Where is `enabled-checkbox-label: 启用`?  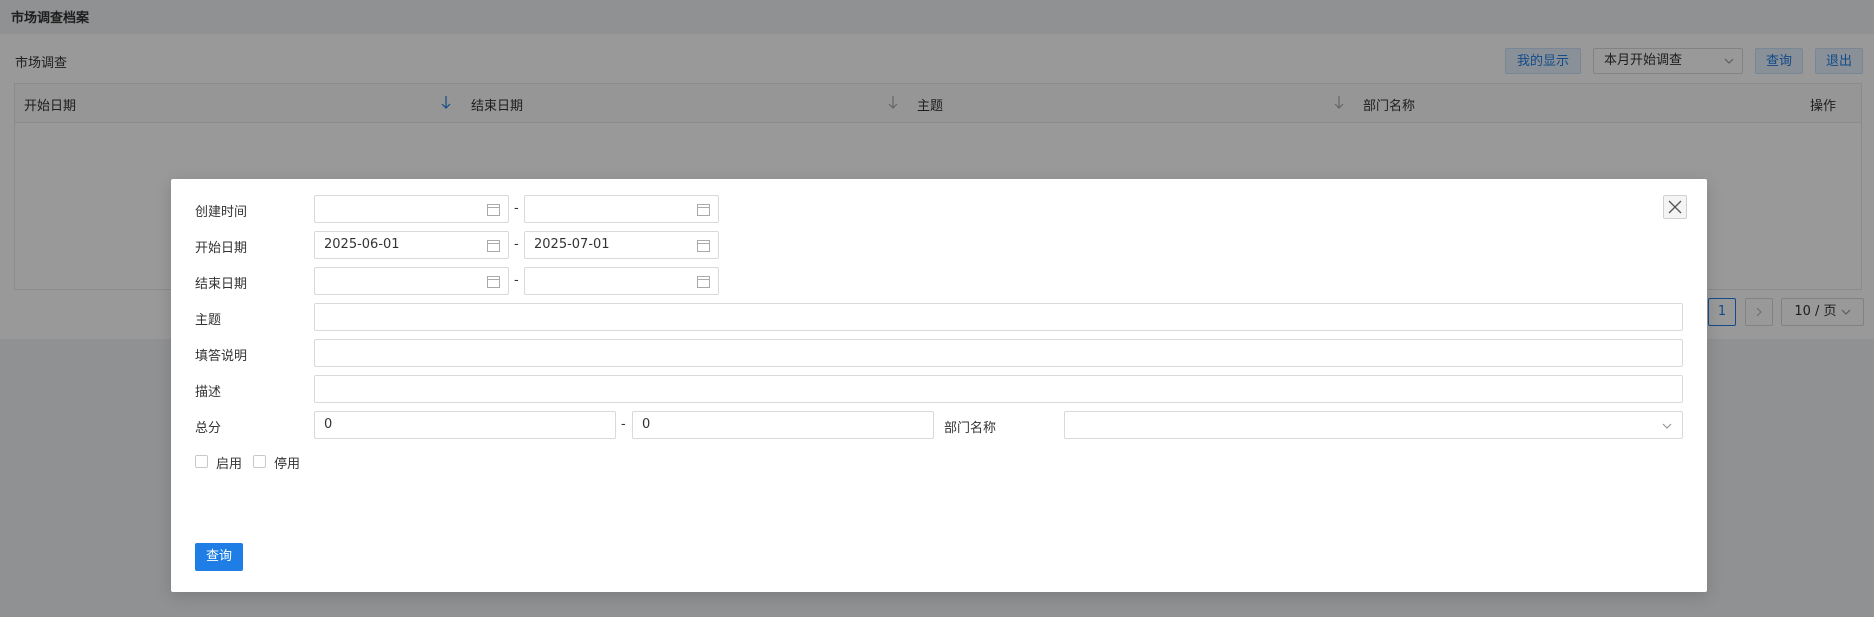 enabled-checkbox-label: 启用 is located at coordinates (229, 462).